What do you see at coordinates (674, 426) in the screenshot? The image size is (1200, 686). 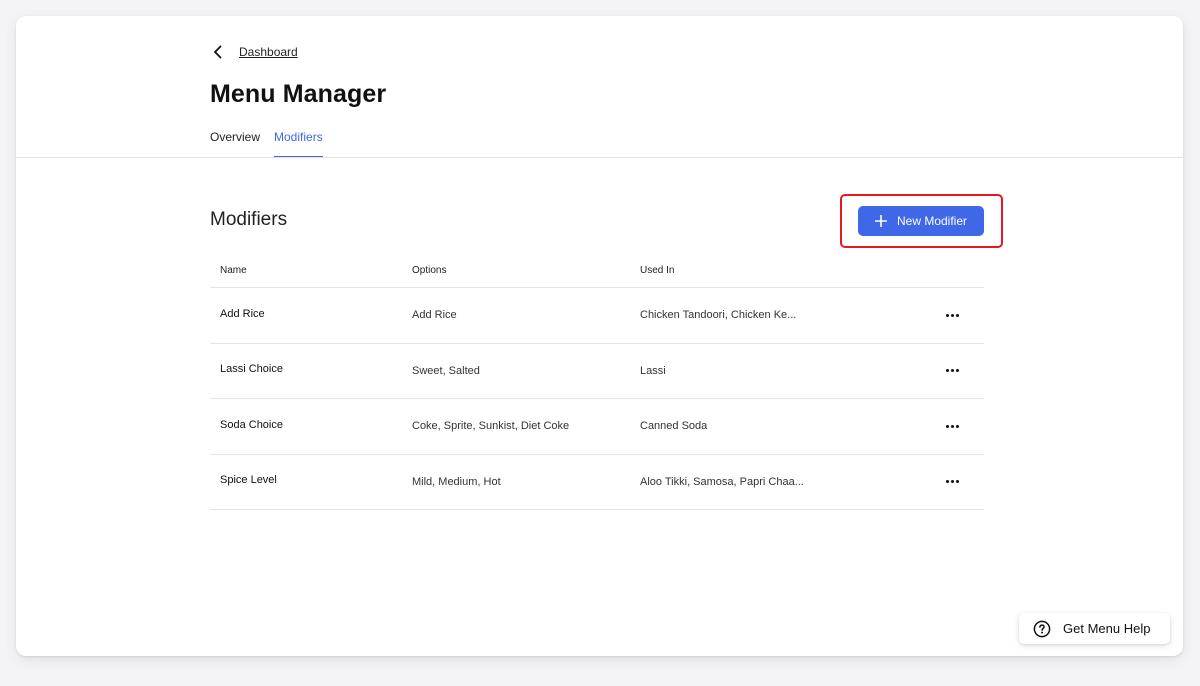 I see `row-used-in: Canned Soda` at bounding box center [674, 426].